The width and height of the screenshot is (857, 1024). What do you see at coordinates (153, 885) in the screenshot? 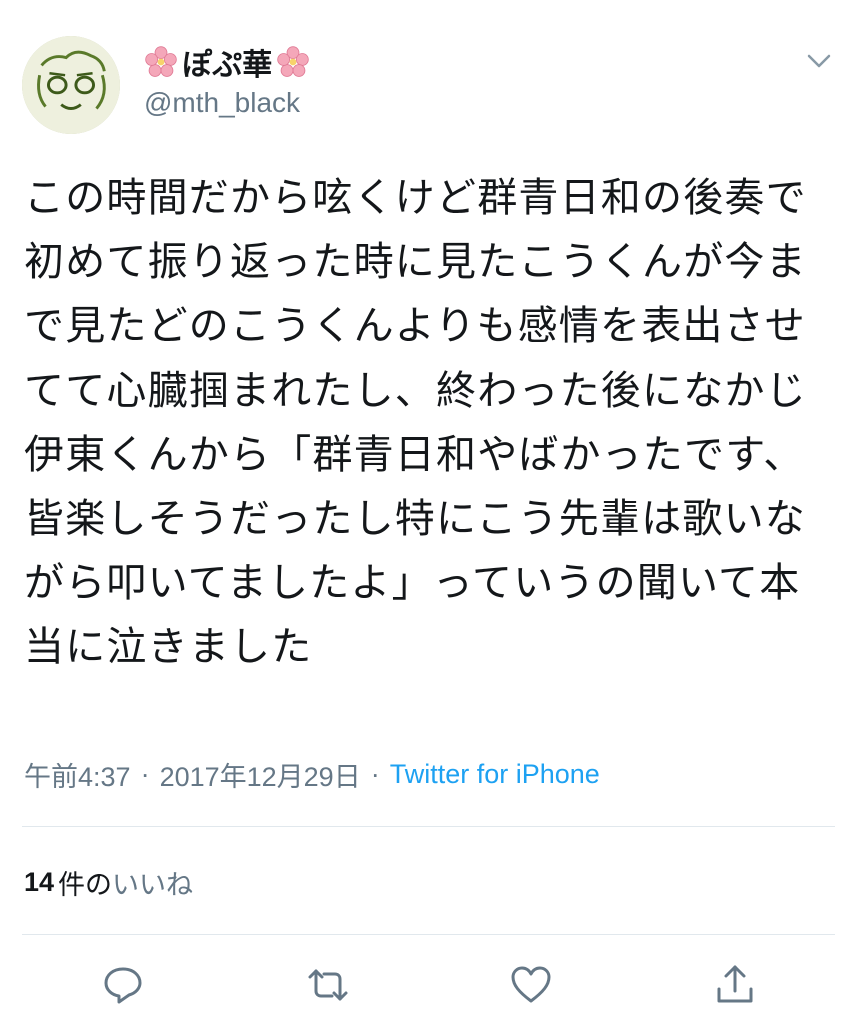
I see `likes-label: いいね` at bounding box center [153, 885].